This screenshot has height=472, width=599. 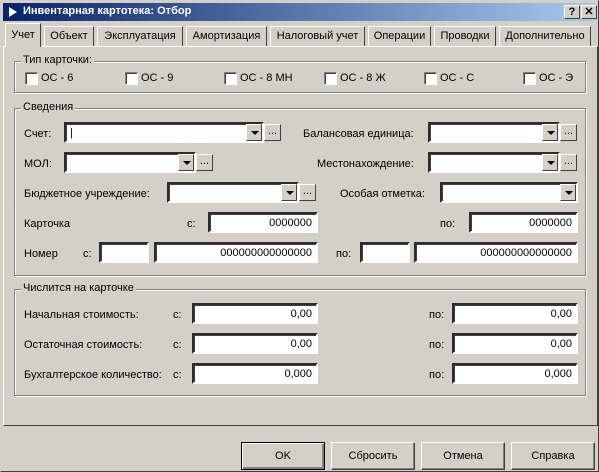 I want to click on checkbox-osc, so click(x=430, y=78).